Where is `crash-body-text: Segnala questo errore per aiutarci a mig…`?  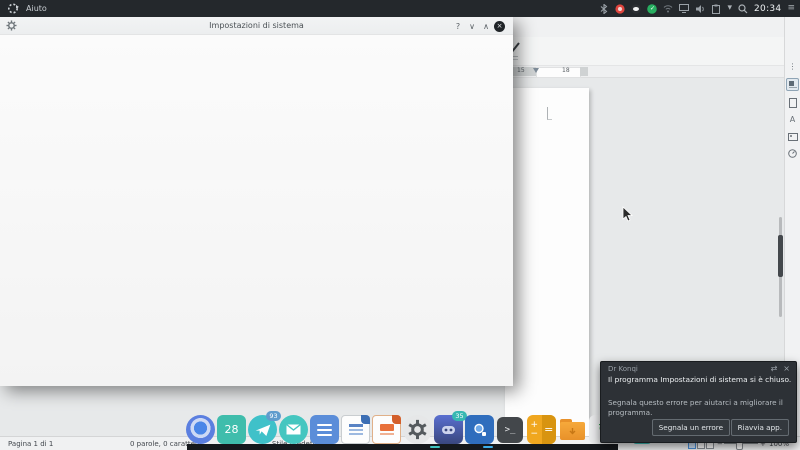 crash-body-text: Segnala questo errore per aiutarci a mig… is located at coordinates (695, 408).